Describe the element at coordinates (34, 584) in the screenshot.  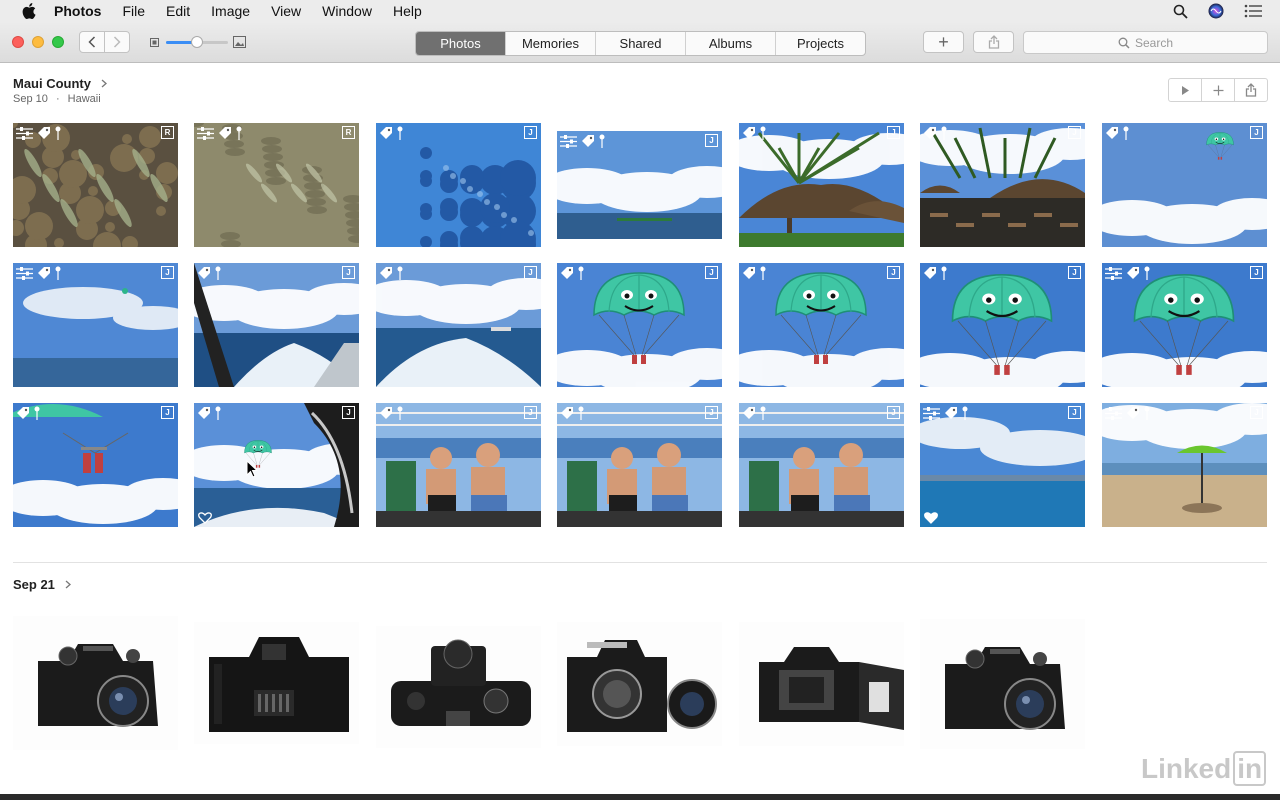
I see `moment2-title: Sep 21` at that location.